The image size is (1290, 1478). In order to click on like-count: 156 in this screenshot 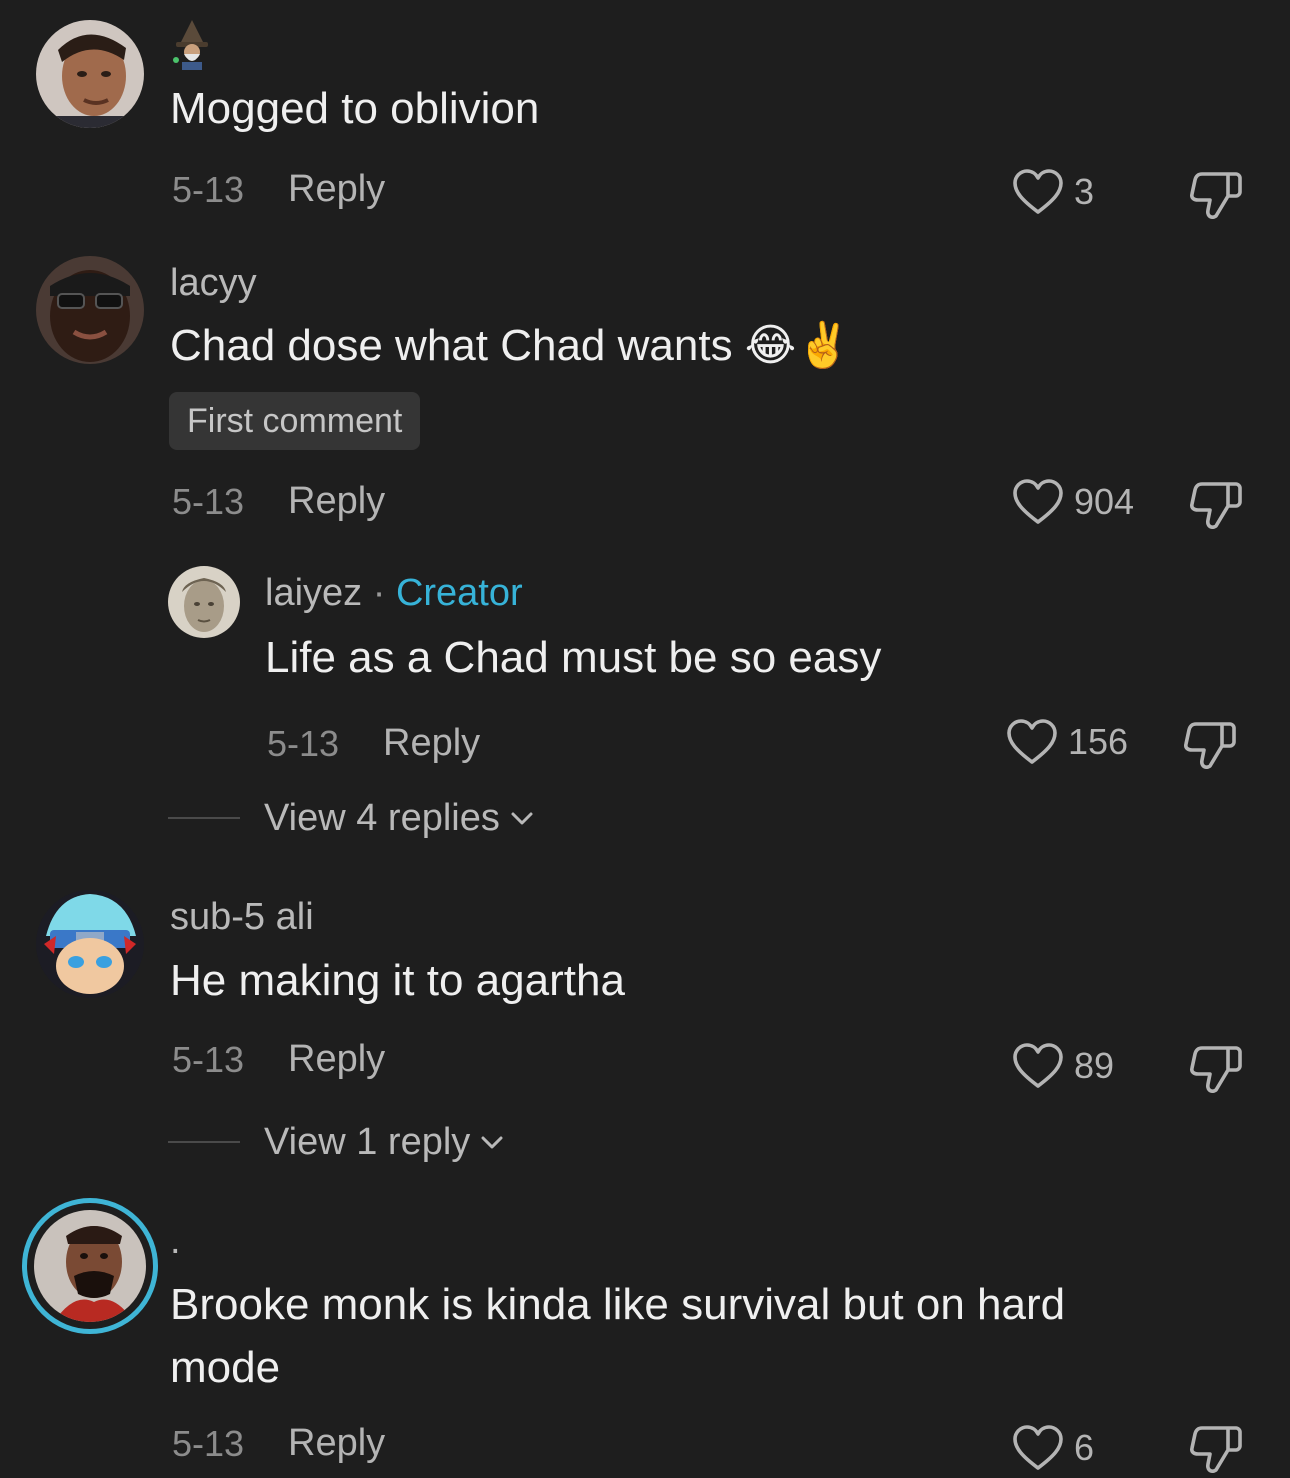, I will do `click(1098, 741)`.